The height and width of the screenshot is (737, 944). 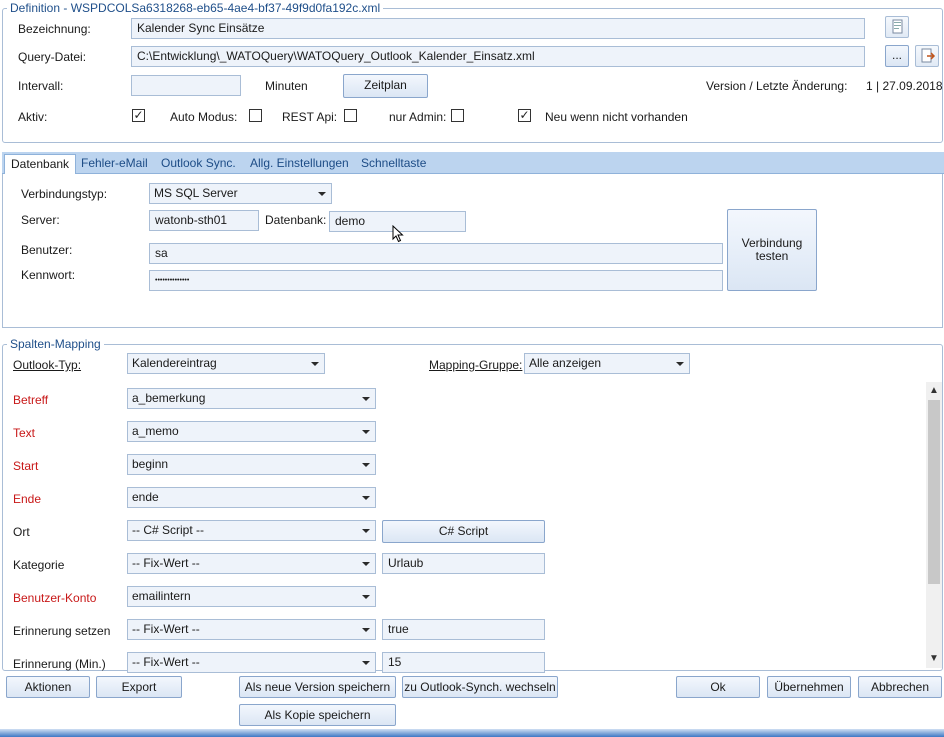 I want to click on bezeichnung-label: Bezeichnung:, so click(x=54, y=29).